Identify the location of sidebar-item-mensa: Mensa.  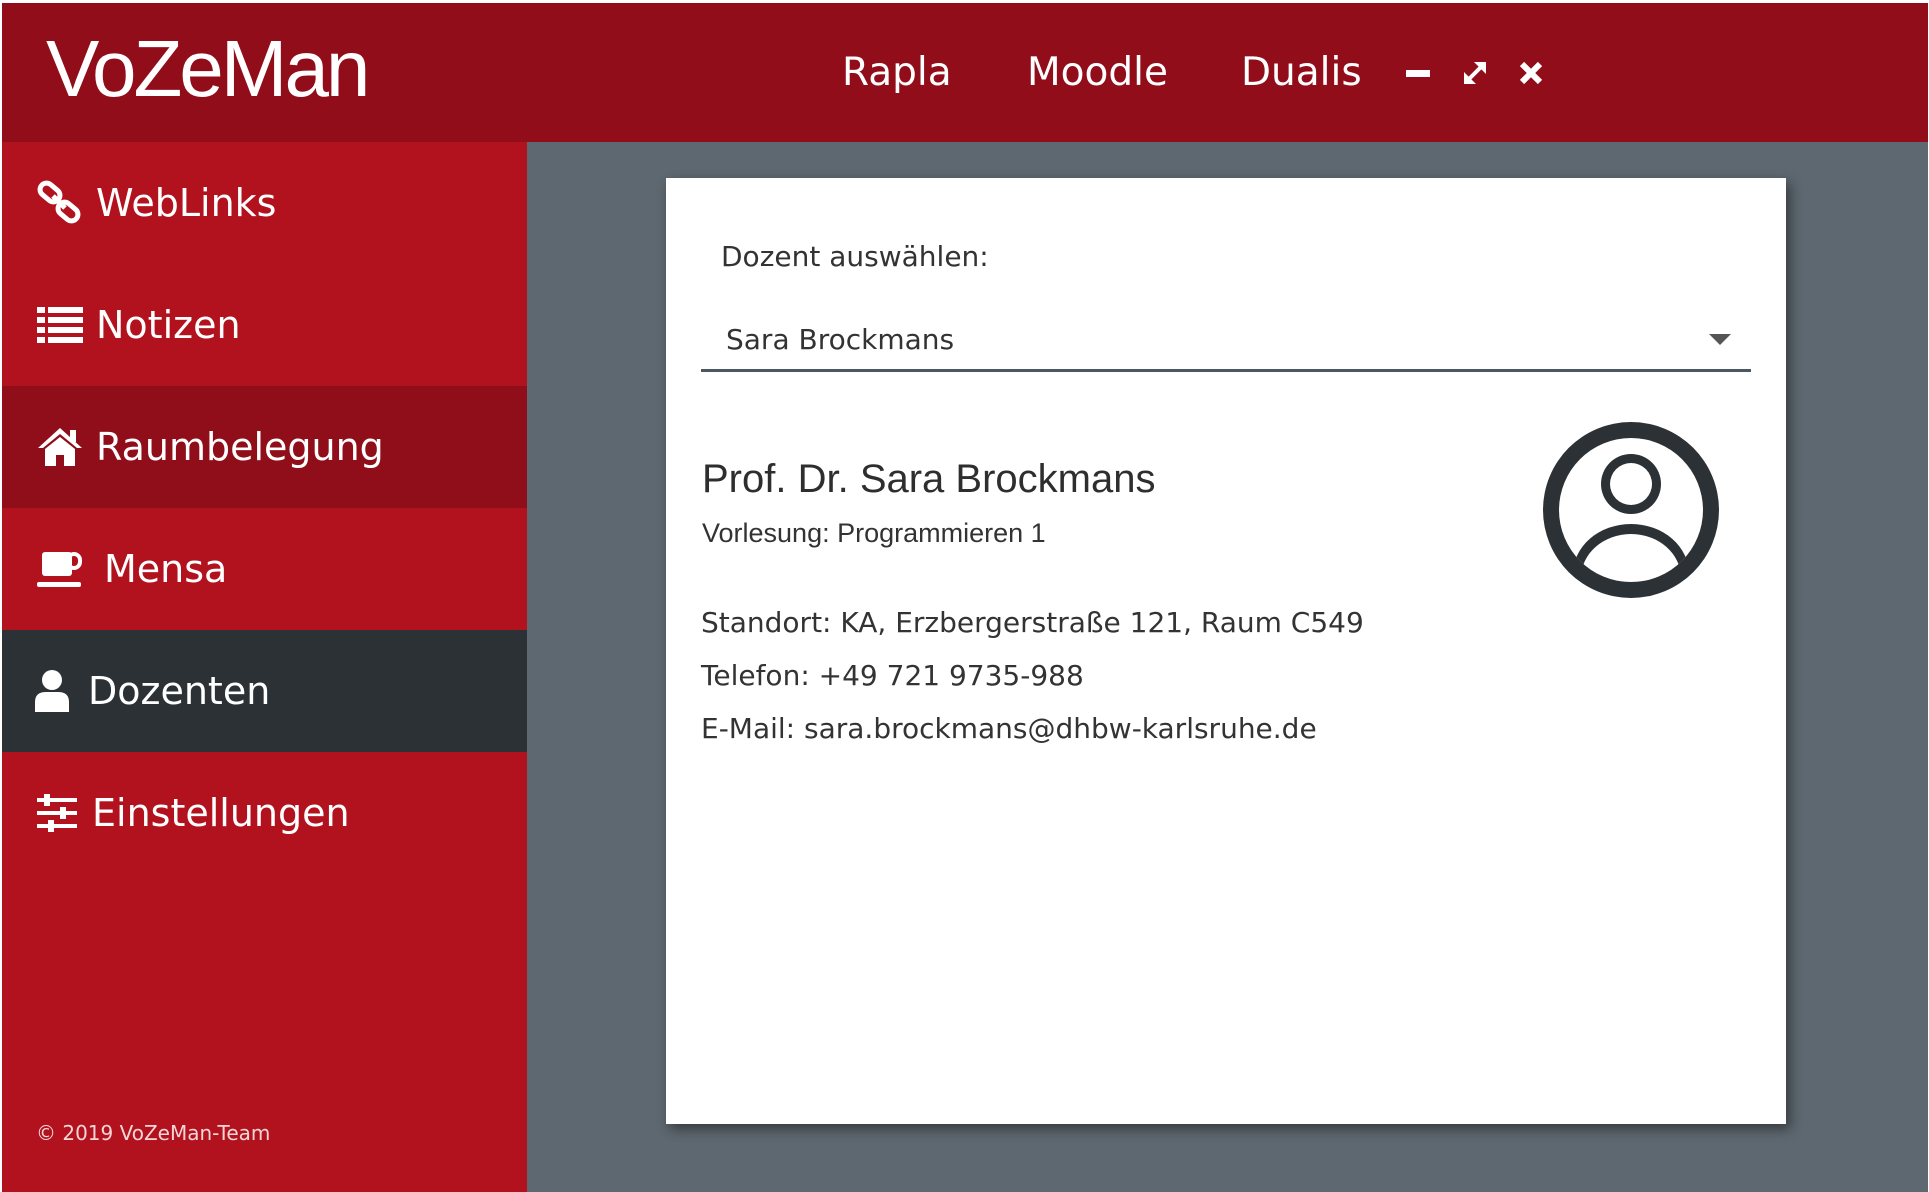
(264, 569).